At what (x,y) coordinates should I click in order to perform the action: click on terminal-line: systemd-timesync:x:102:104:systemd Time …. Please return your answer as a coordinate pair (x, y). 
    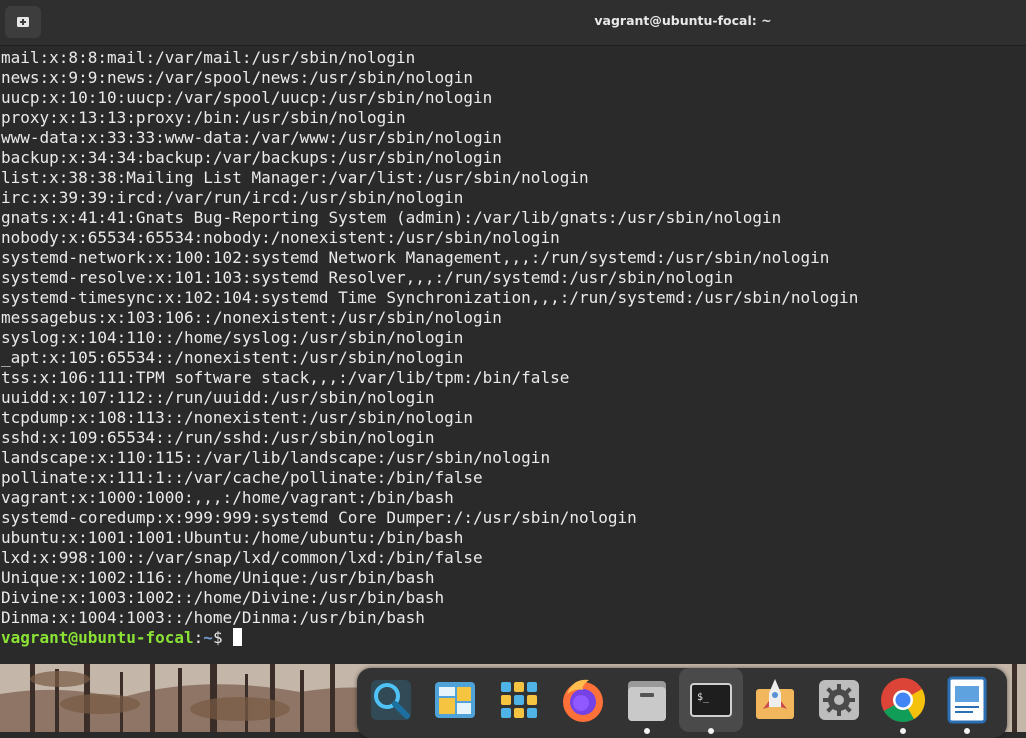
    Looking at the image, I should click on (430, 297).